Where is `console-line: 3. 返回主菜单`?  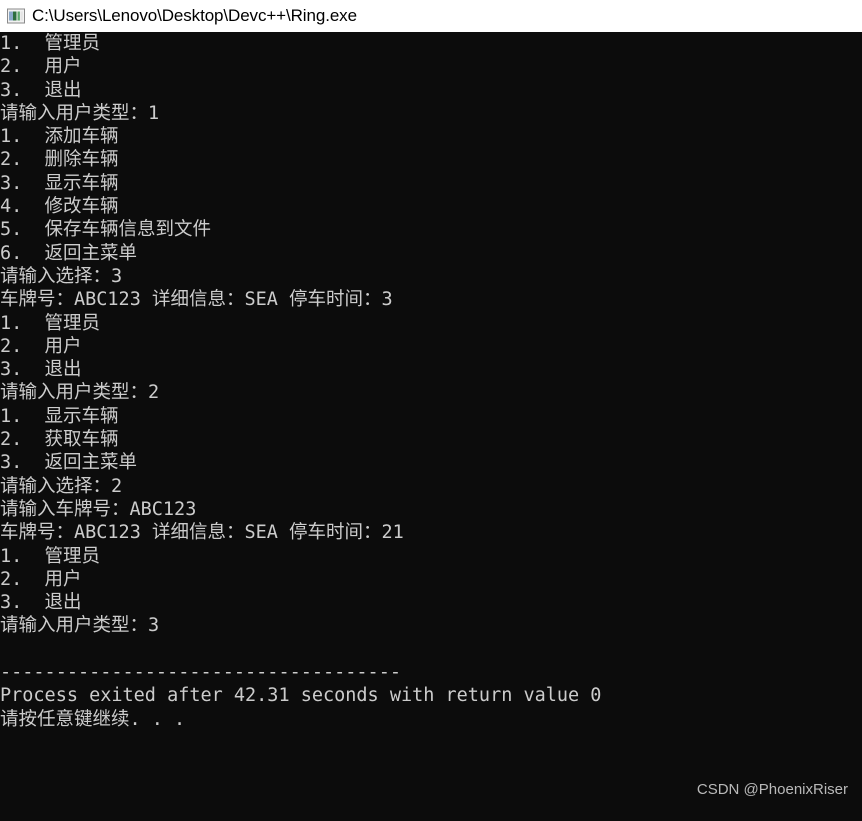
console-line: 3. 返回主菜单 is located at coordinates (69, 463).